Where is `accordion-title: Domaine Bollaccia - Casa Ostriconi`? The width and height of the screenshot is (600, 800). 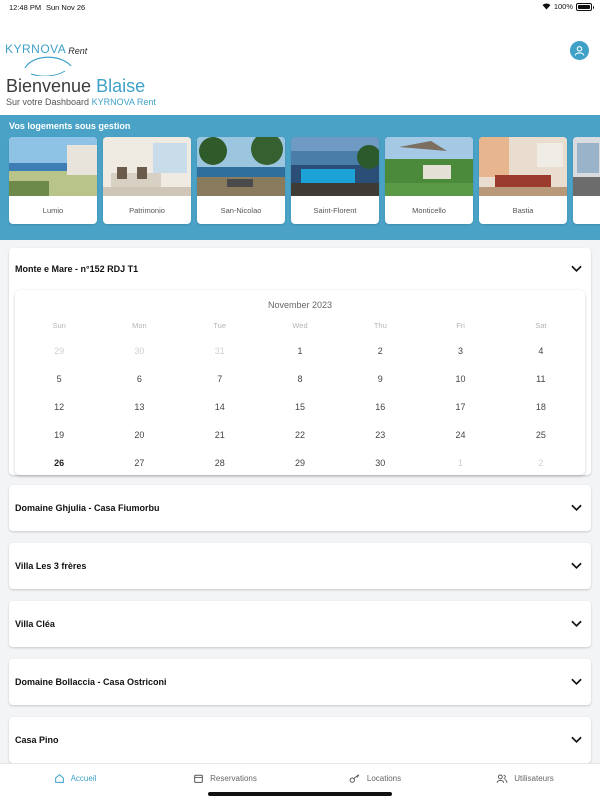
accordion-title: Domaine Bollaccia - Casa Ostriconi is located at coordinates (91, 682).